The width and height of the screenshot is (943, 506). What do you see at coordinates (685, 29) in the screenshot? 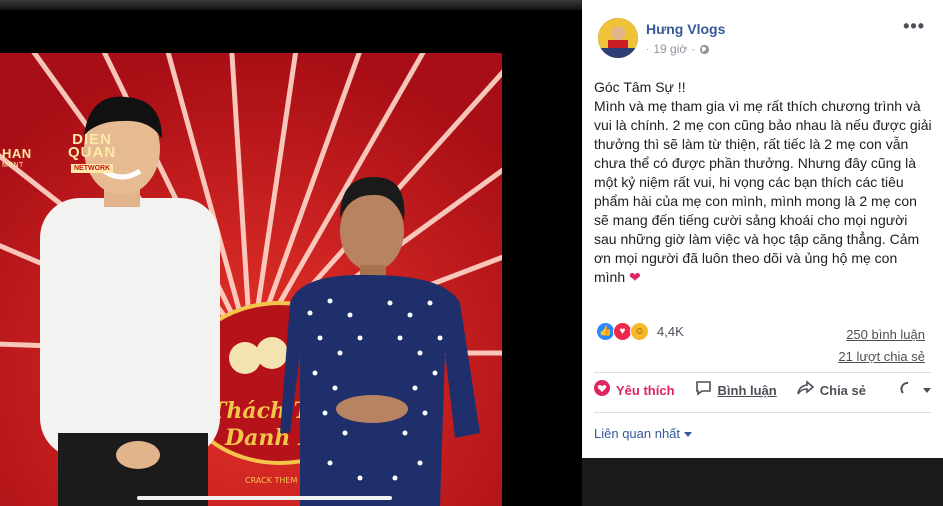
I see `author-name: Hưng Vlogs` at bounding box center [685, 29].